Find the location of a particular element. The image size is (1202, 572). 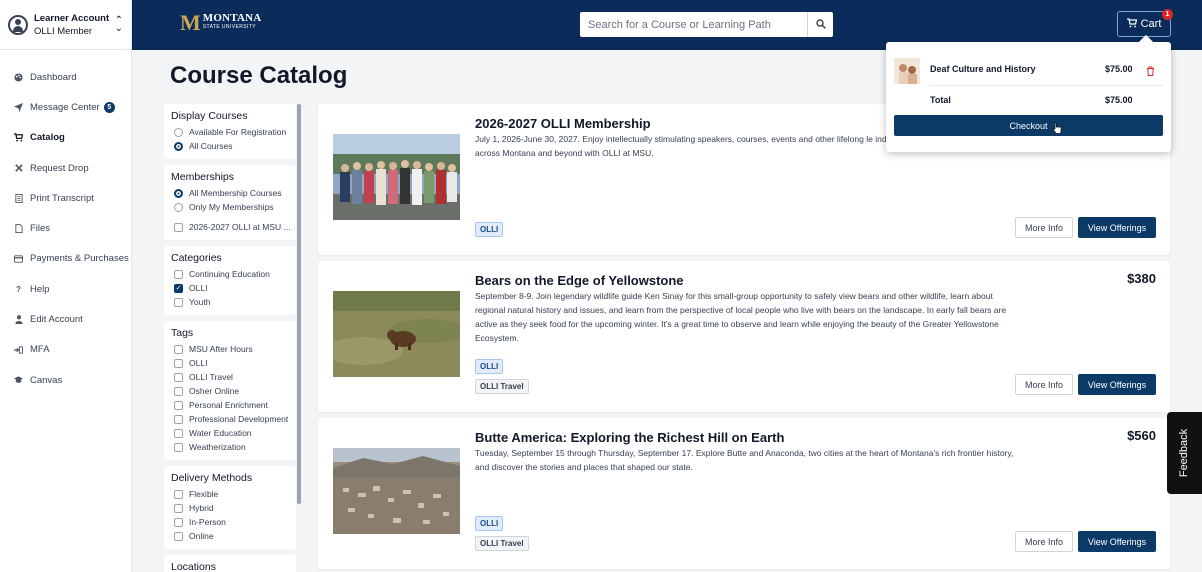

account-switcher: Learner Account OLLI Member ⌃ ⌄ is located at coordinates (65, 25).